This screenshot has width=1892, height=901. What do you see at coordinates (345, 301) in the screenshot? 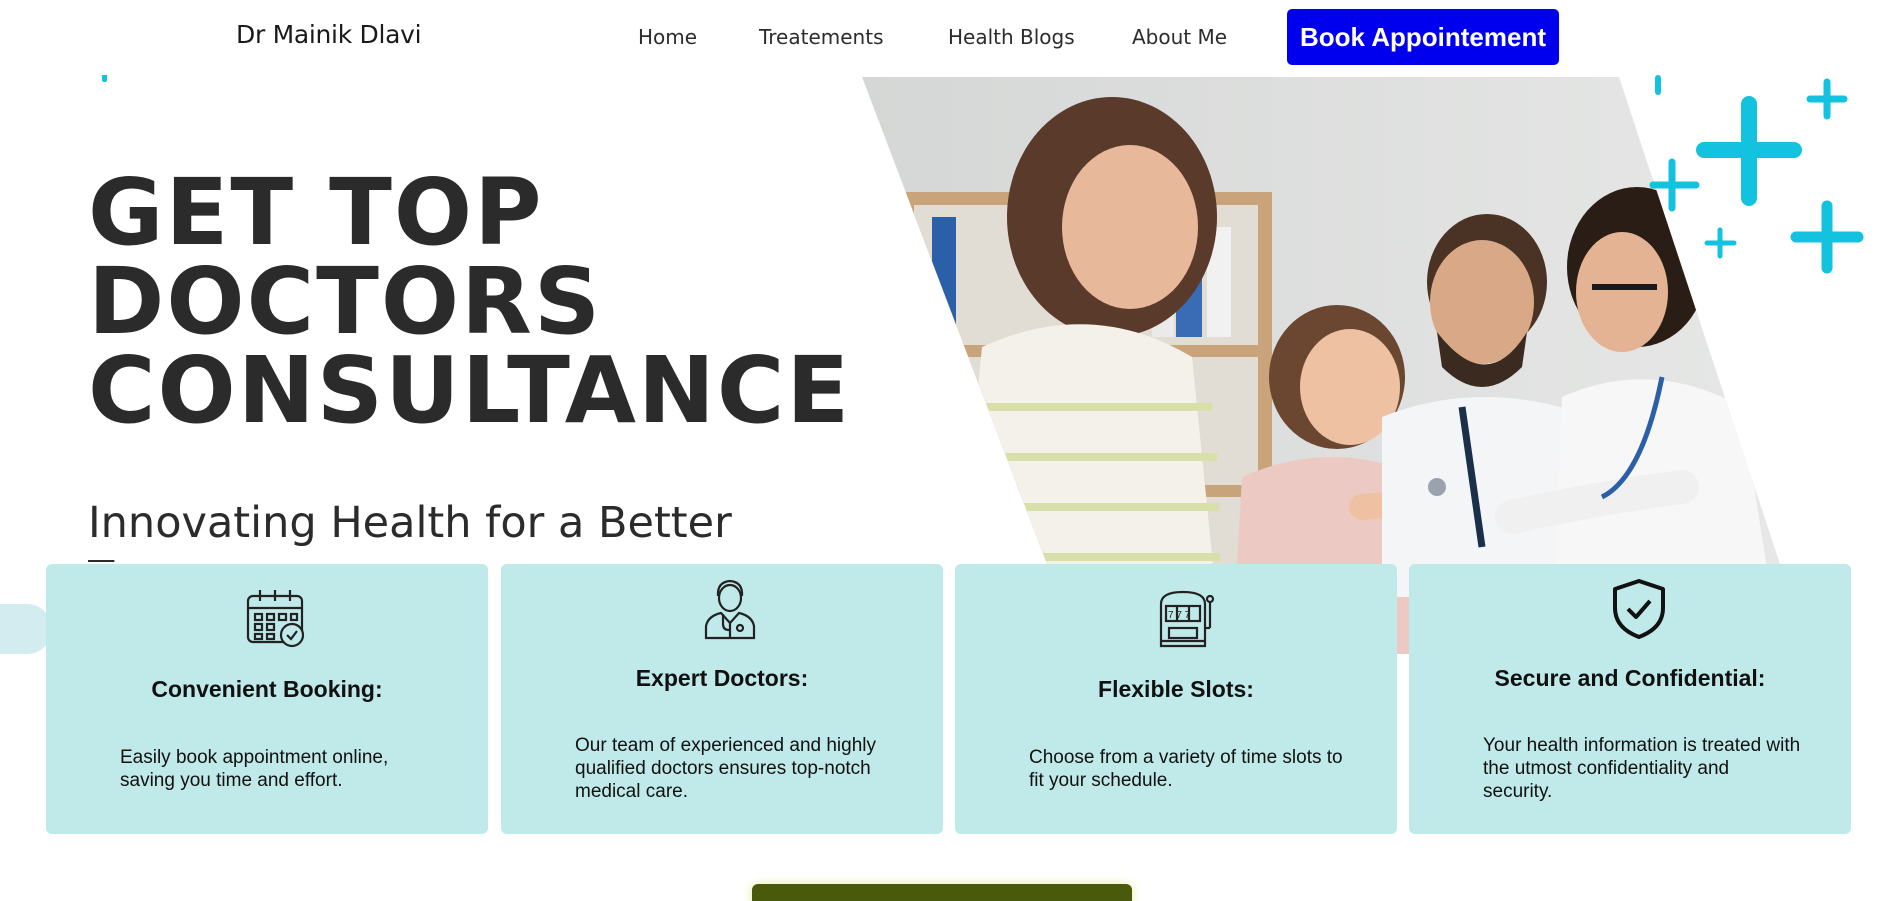
I see `hero-title-line: DOCTORS` at bounding box center [345, 301].